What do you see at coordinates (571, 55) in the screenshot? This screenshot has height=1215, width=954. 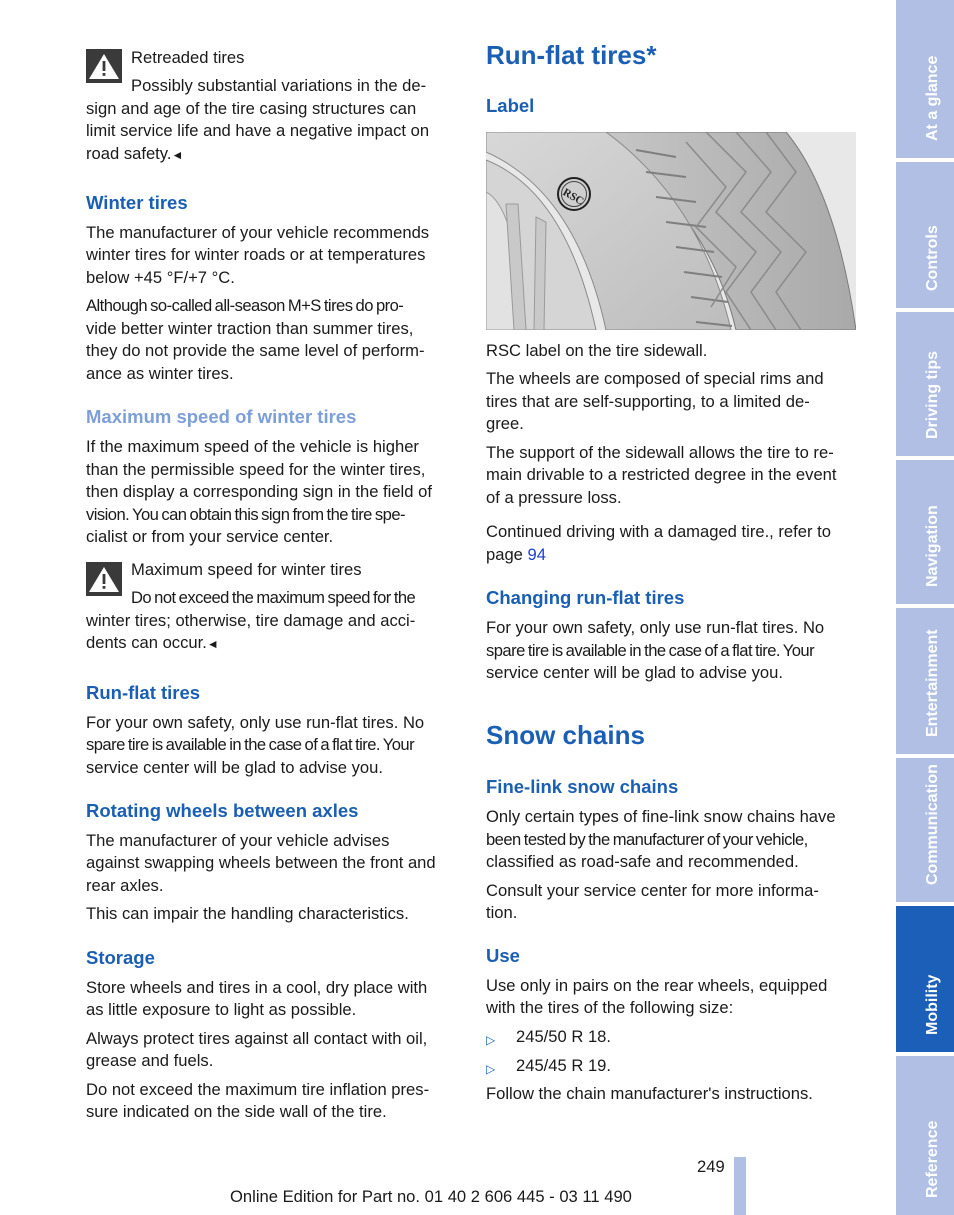 I see `section-title-run-flat-tires: Run-flat tires*` at bounding box center [571, 55].